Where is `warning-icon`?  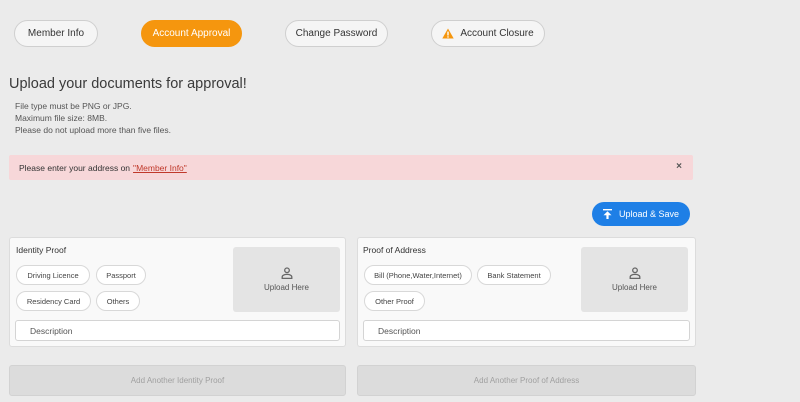
warning-icon is located at coordinates (448, 33).